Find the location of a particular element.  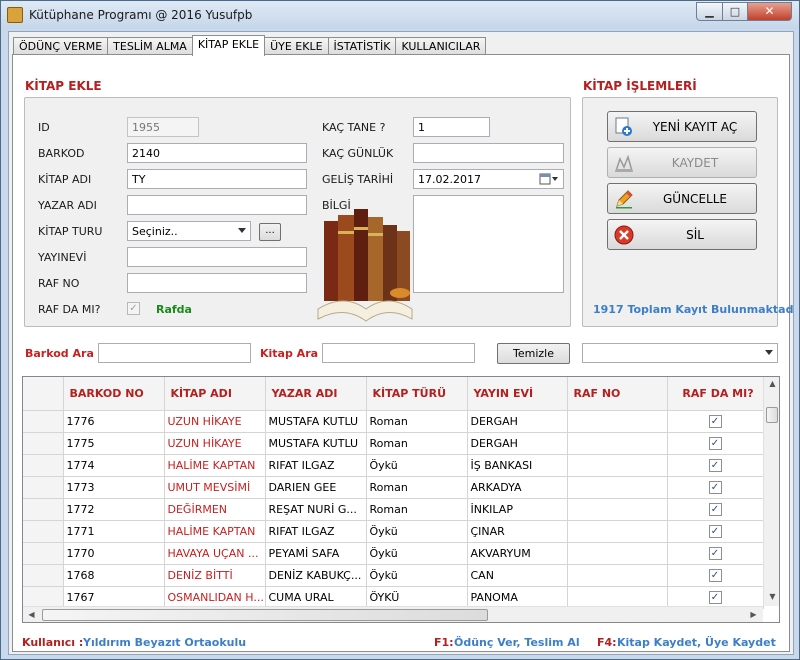

cell-yayin-evi: AKVARYUM is located at coordinates (517, 553).